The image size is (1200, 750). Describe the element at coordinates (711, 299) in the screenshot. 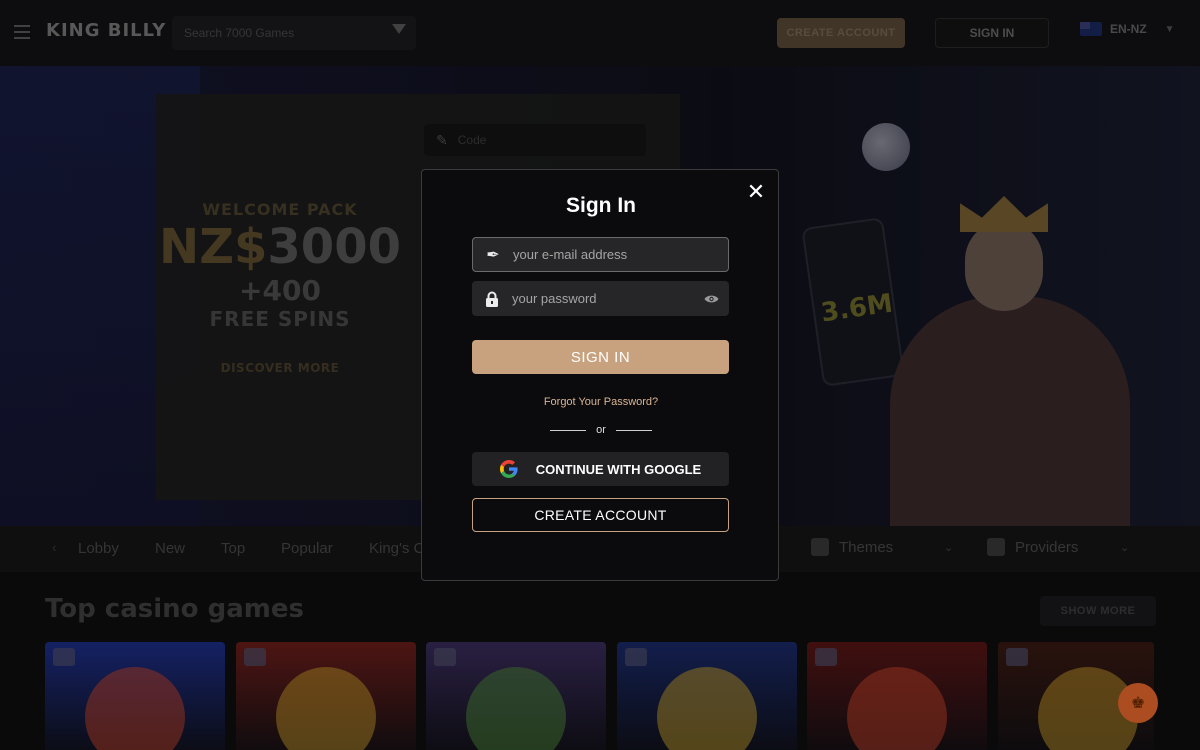

I see `show-password-eye-icon` at that location.